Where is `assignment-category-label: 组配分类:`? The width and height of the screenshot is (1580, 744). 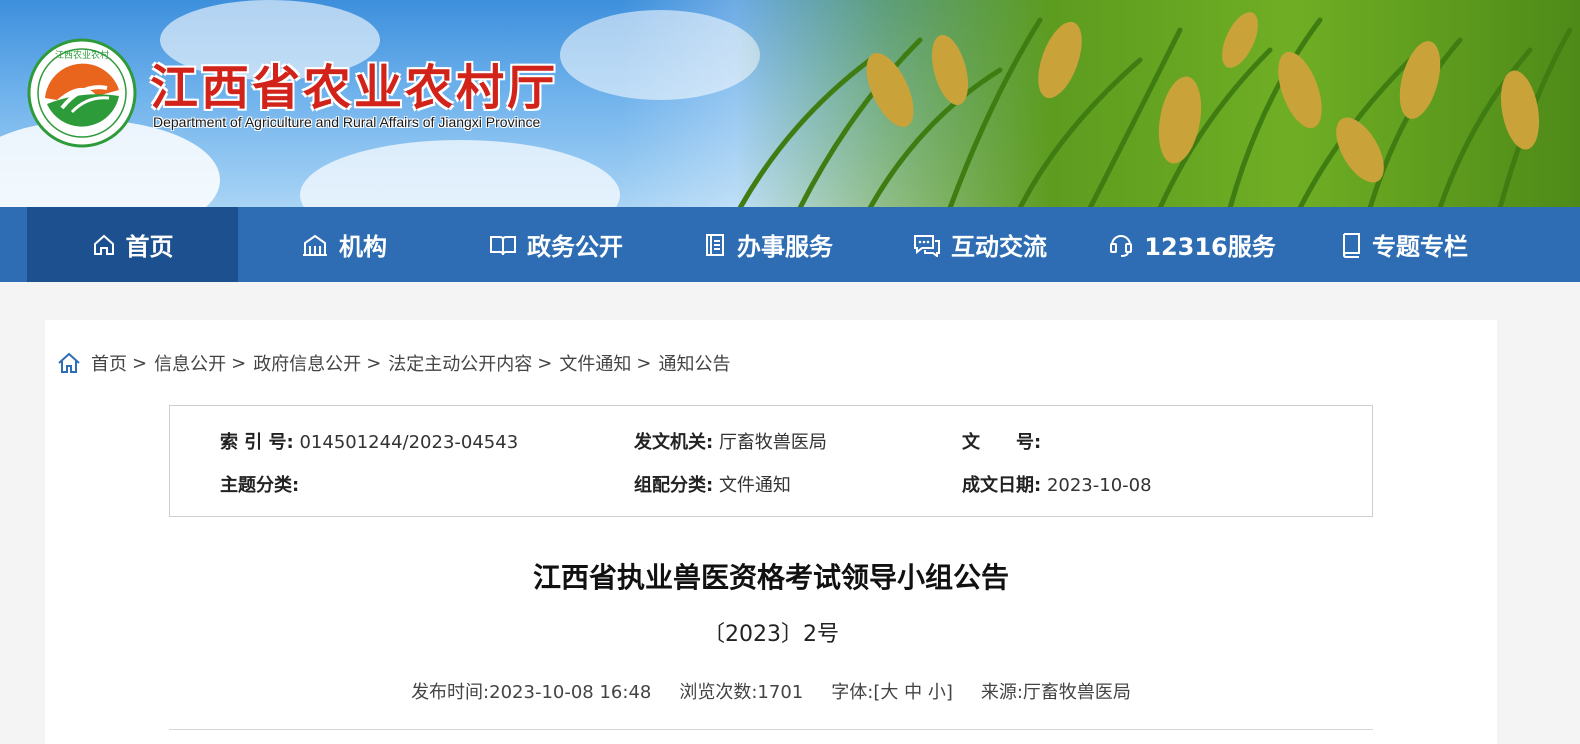 assignment-category-label: 组配分类: is located at coordinates (674, 485).